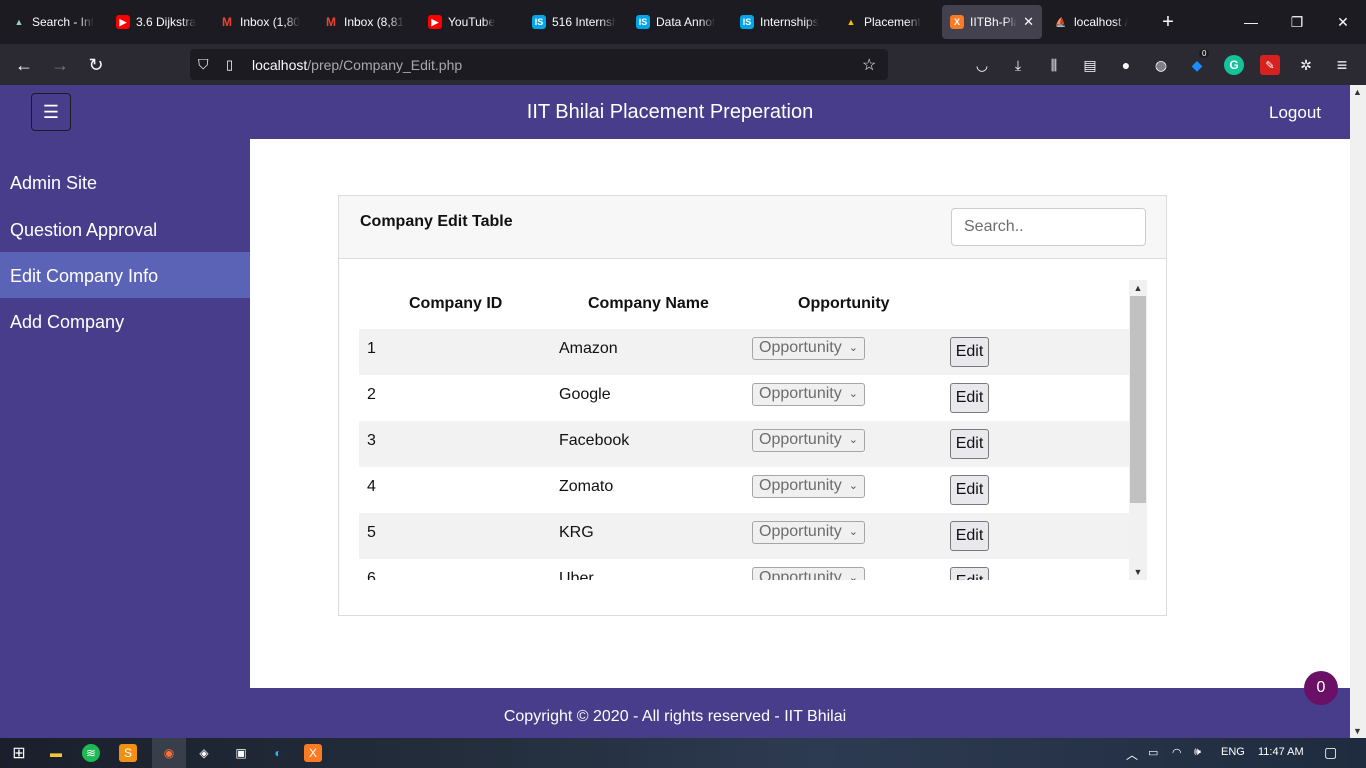 The width and height of the screenshot is (1366, 768). What do you see at coordinates (54, 22) in the screenshot?
I see `browser-tab: ▲ Search - Int` at bounding box center [54, 22].